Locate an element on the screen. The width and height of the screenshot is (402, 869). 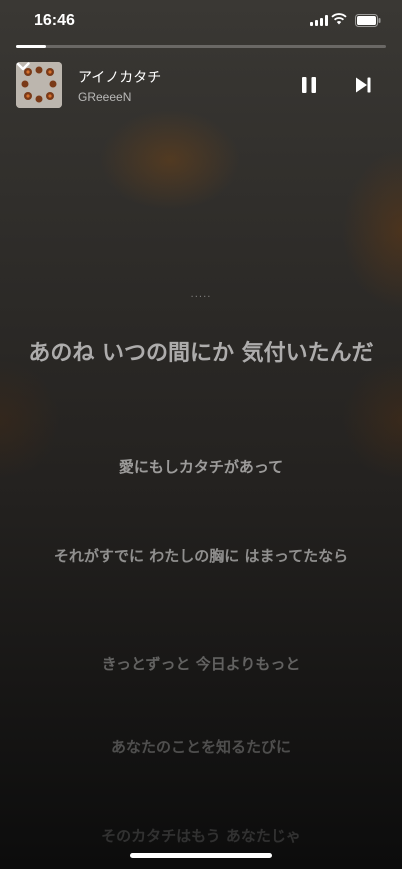
cellular-signal-icon is located at coordinates (319, 20).